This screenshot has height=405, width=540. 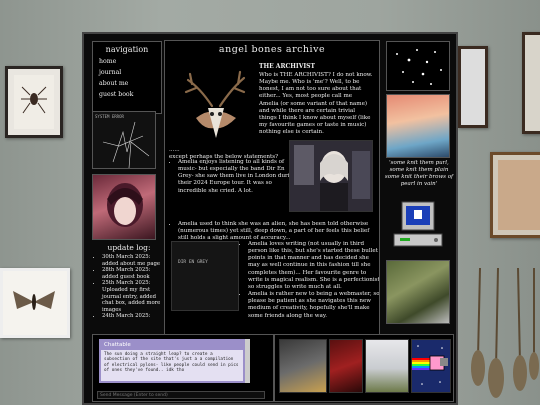 I want to click on site-title: angel bones archive, so click(x=272, y=49).